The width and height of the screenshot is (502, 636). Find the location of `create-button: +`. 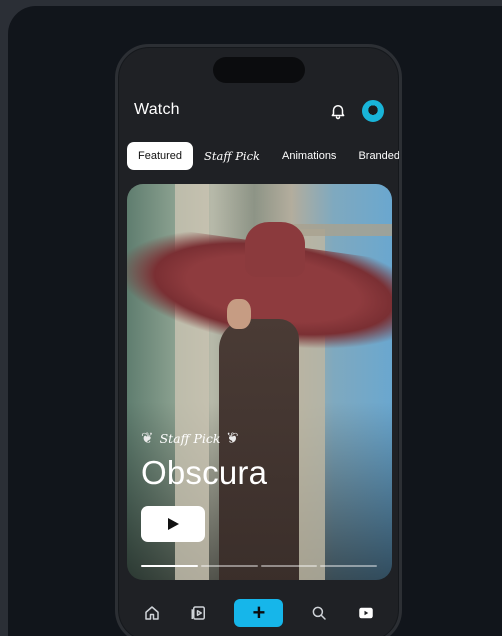

create-button: + is located at coordinates (259, 613).